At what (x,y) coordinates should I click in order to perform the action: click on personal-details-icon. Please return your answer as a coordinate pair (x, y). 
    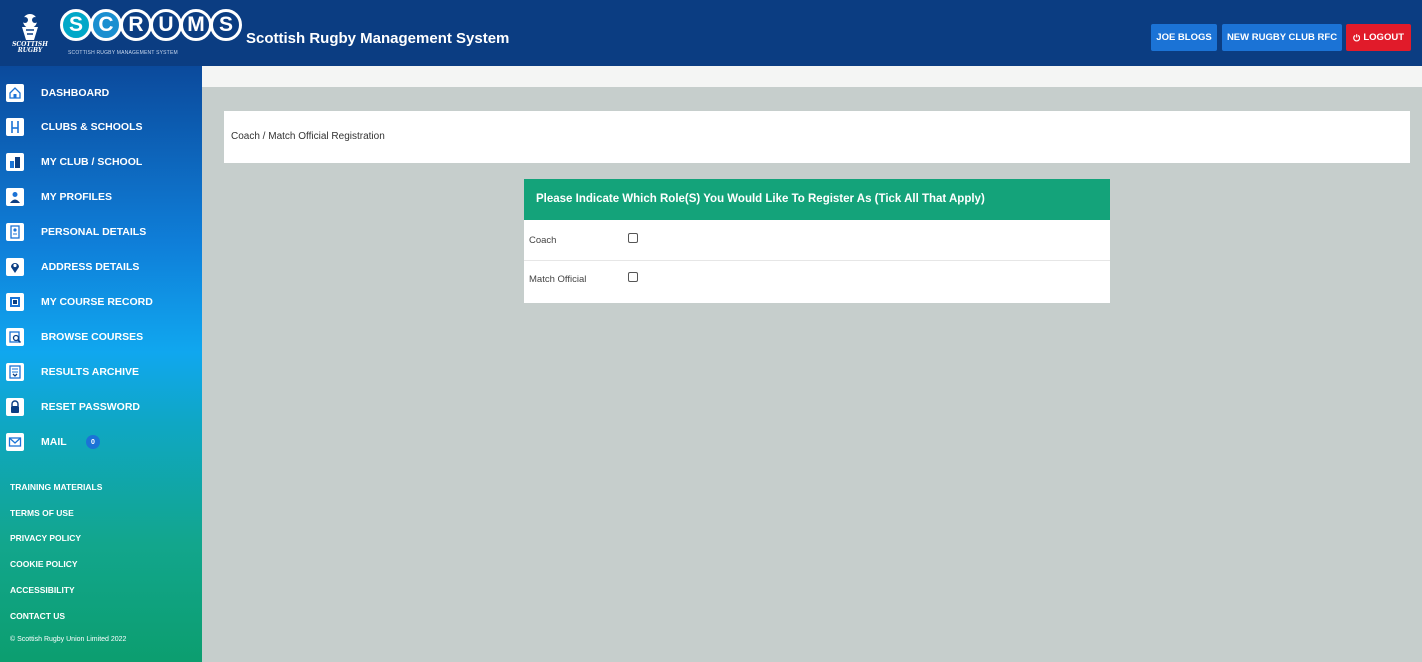
    Looking at the image, I should click on (15, 232).